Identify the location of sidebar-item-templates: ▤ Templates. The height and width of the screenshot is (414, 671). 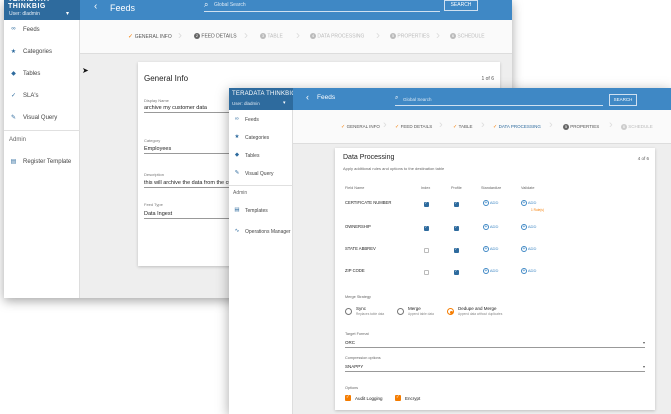
(261, 212).